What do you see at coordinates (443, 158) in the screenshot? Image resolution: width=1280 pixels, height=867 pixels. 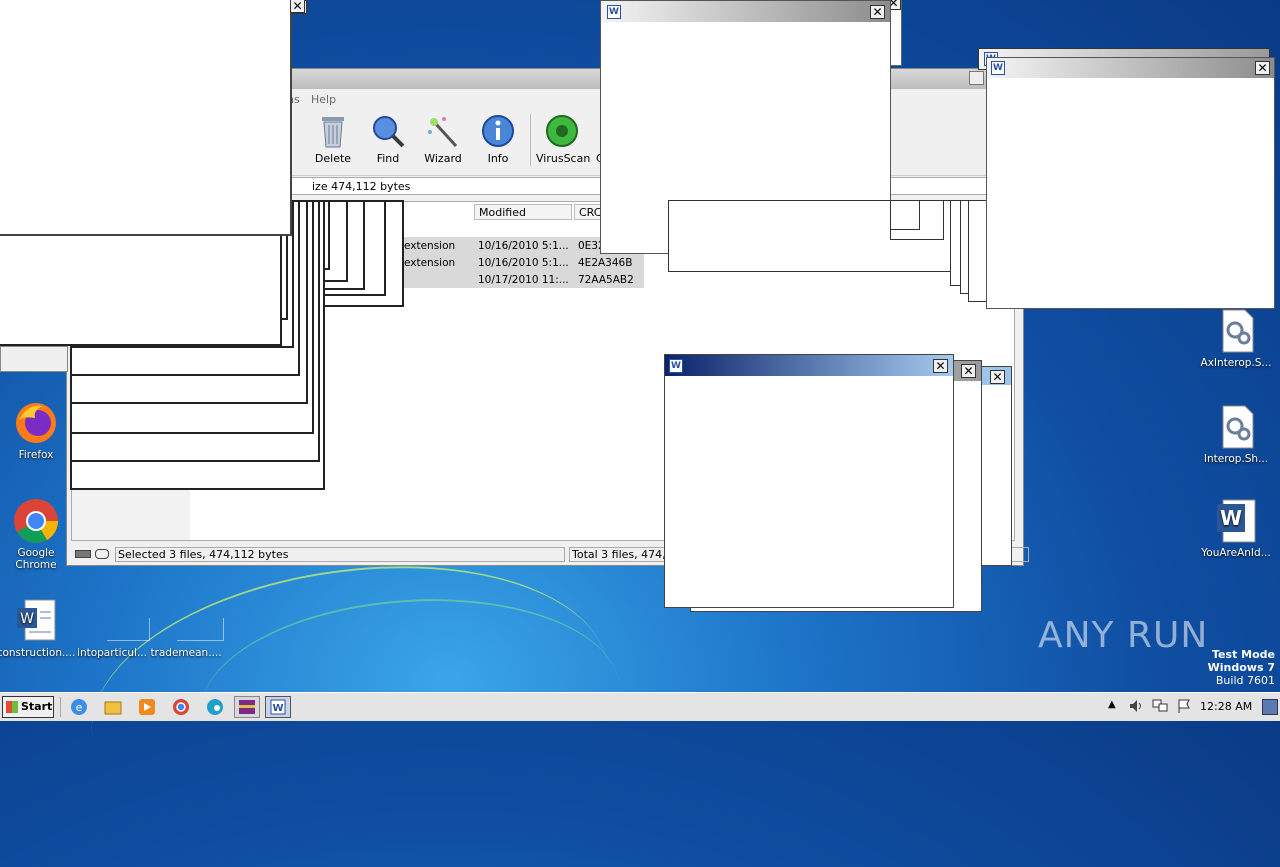 I see `toolbar-label: Wizard` at bounding box center [443, 158].